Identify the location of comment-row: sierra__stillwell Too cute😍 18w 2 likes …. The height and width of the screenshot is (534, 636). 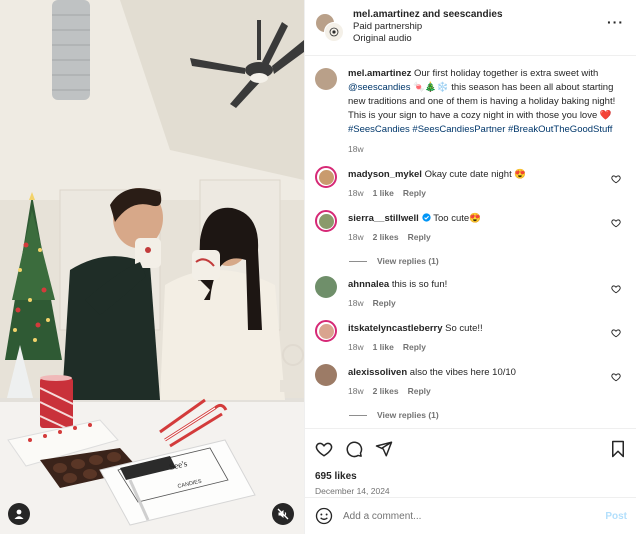
(470, 232).